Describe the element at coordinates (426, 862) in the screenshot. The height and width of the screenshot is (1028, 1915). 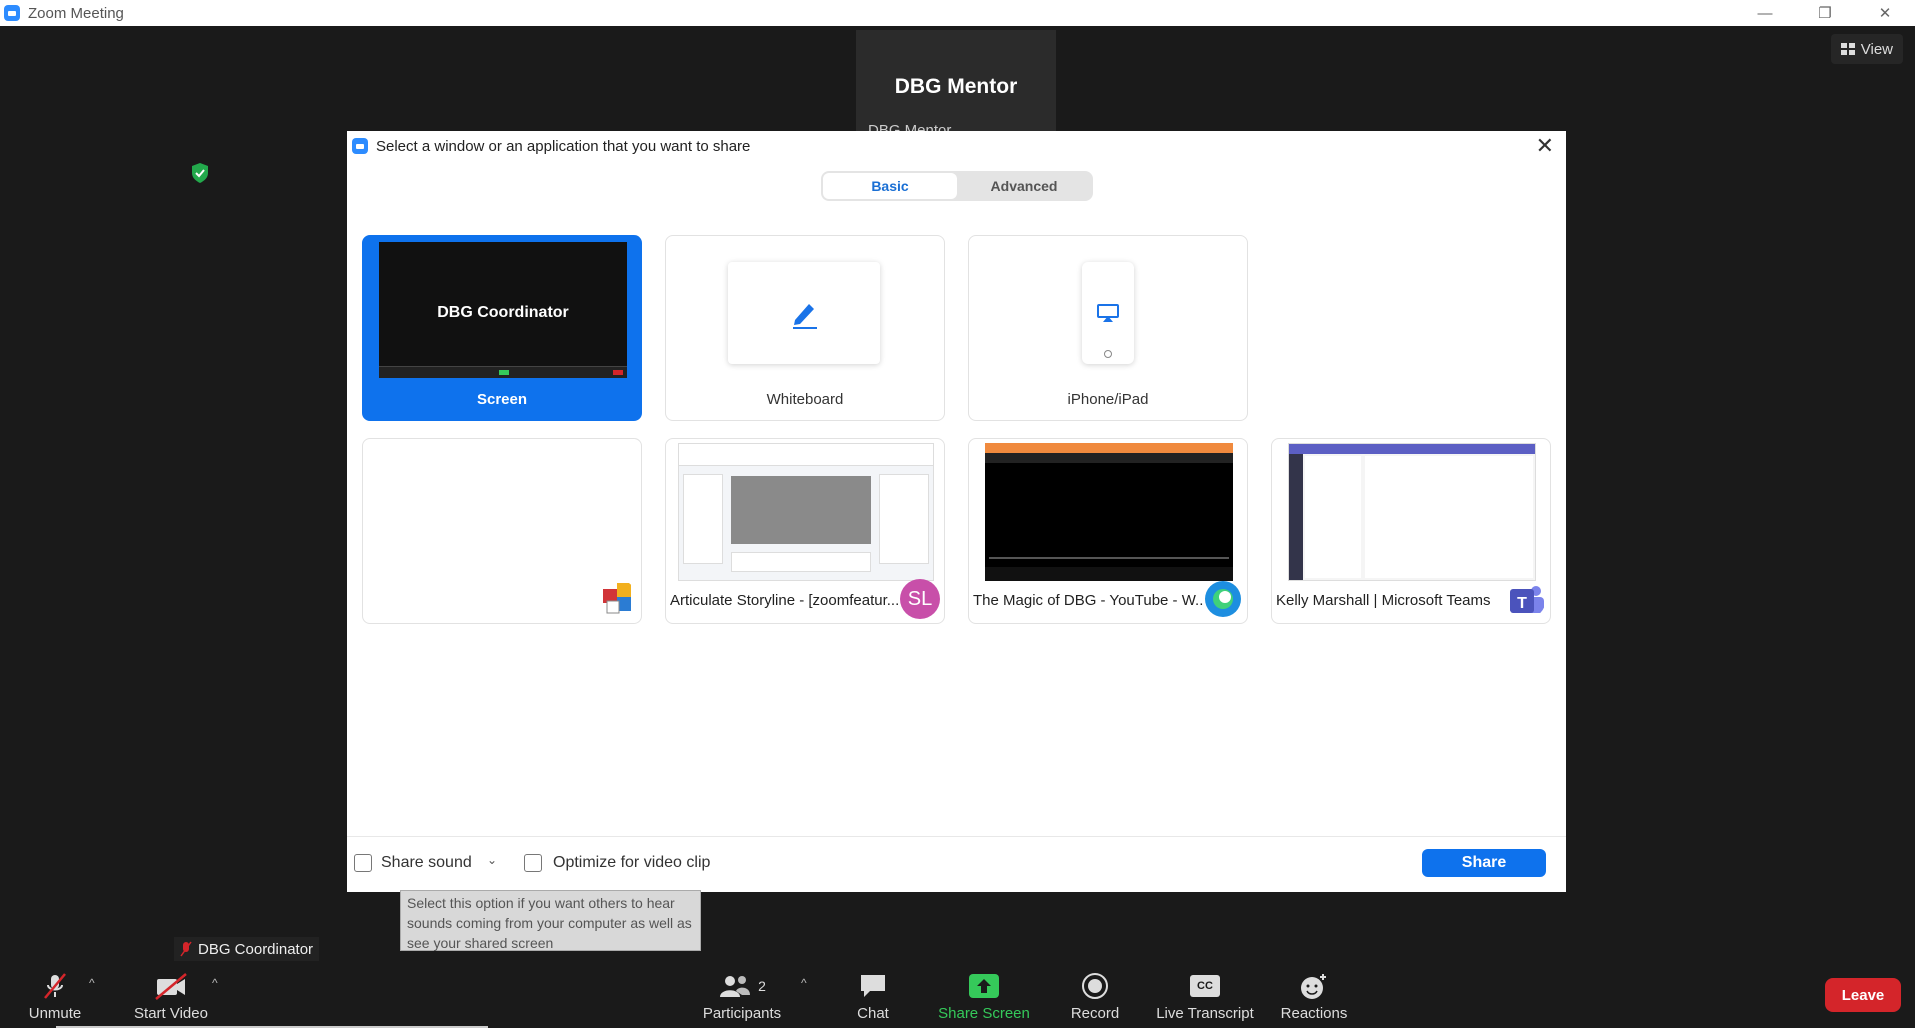
I see `share-sound-label: Share sound` at that location.